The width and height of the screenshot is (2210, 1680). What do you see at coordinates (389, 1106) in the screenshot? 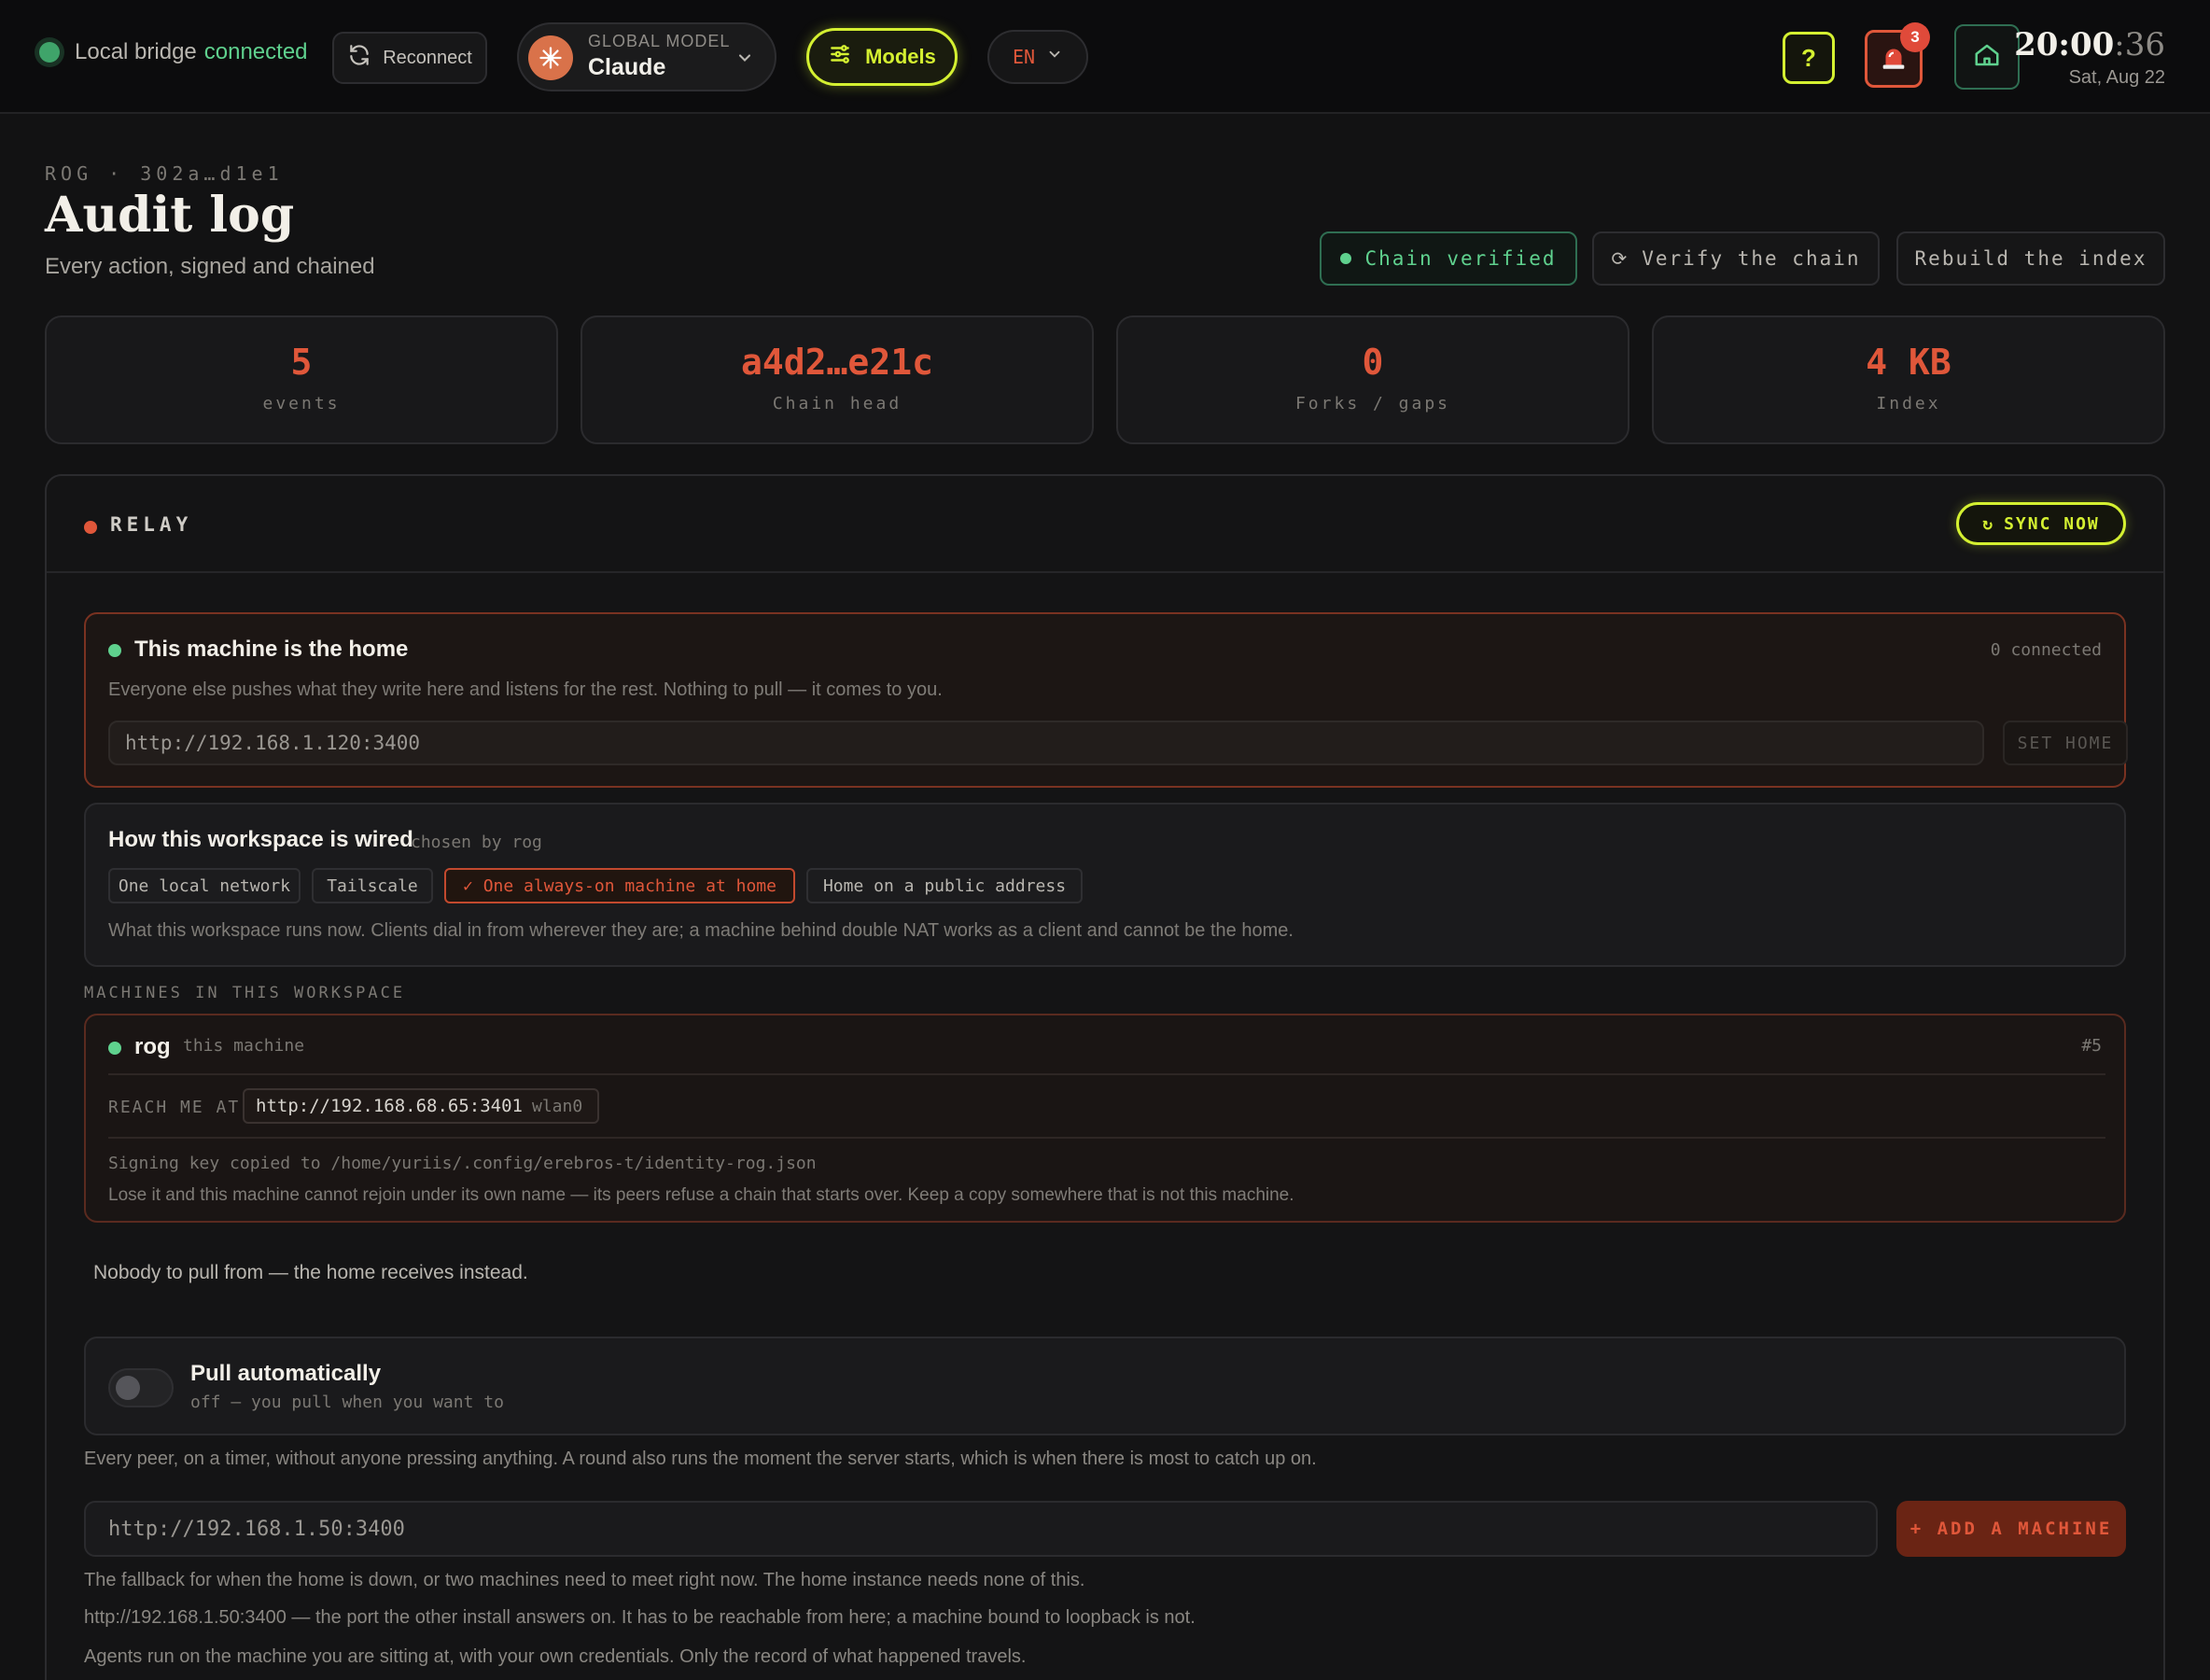
I see `reach-url: http://192.168.68.65:3401` at bounding box center [389, 1106].